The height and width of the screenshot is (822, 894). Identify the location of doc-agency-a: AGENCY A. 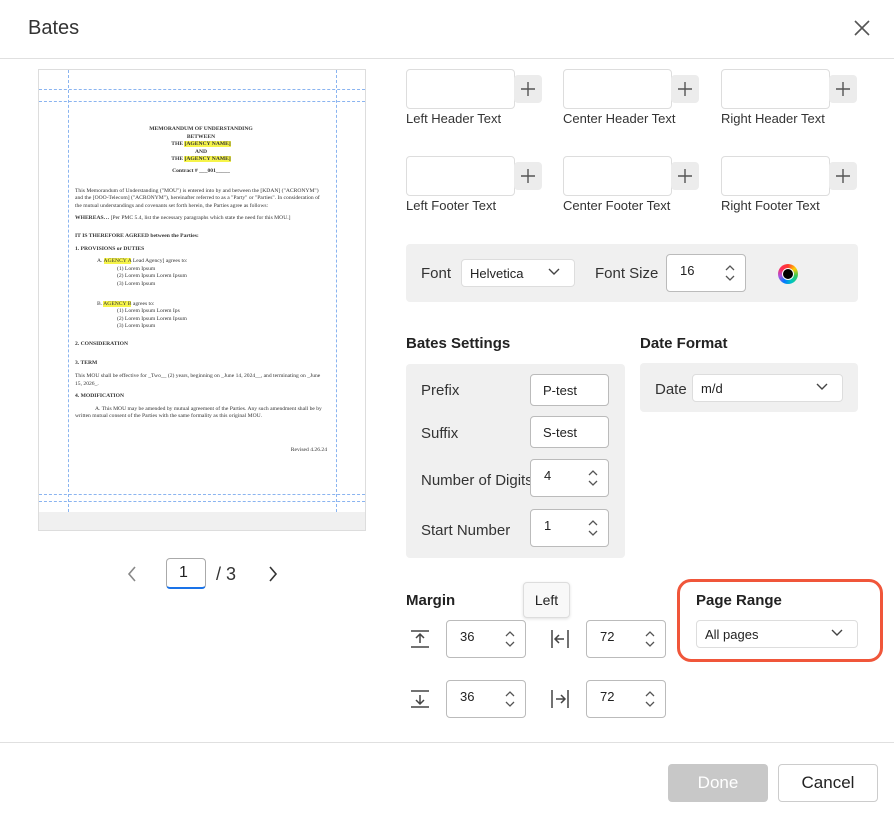
(117, 261).